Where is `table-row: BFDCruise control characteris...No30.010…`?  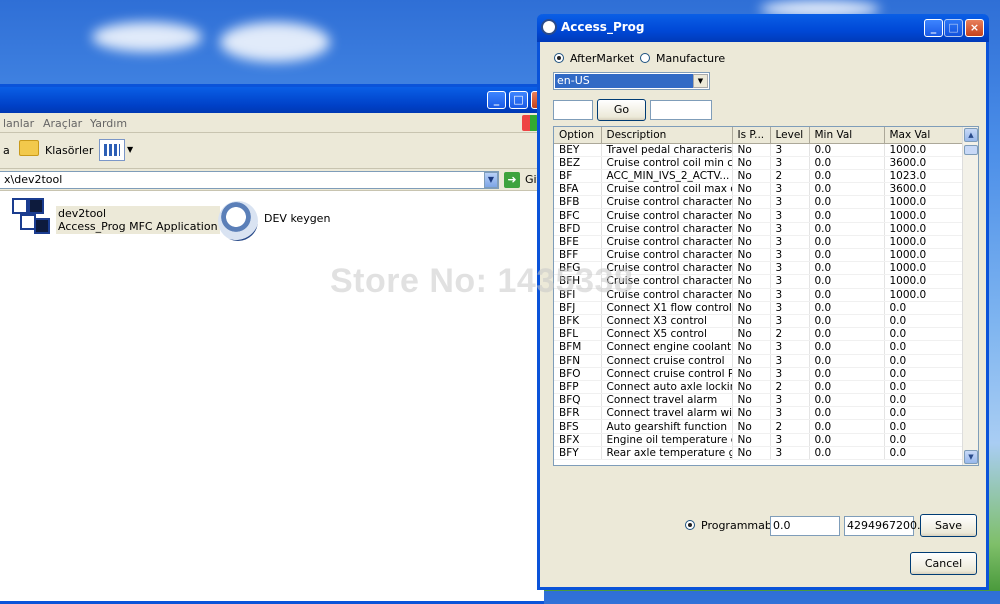
table-row: BFDCruise control characteris...No30.010… is located at coordinates (759, 229).